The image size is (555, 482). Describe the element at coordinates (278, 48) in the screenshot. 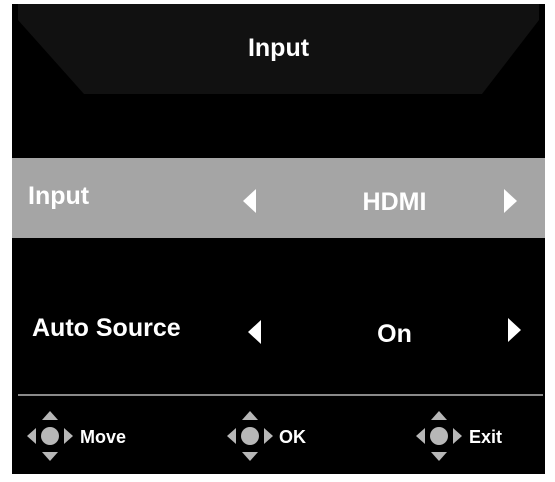

I see `menu-title: Input` at that location.